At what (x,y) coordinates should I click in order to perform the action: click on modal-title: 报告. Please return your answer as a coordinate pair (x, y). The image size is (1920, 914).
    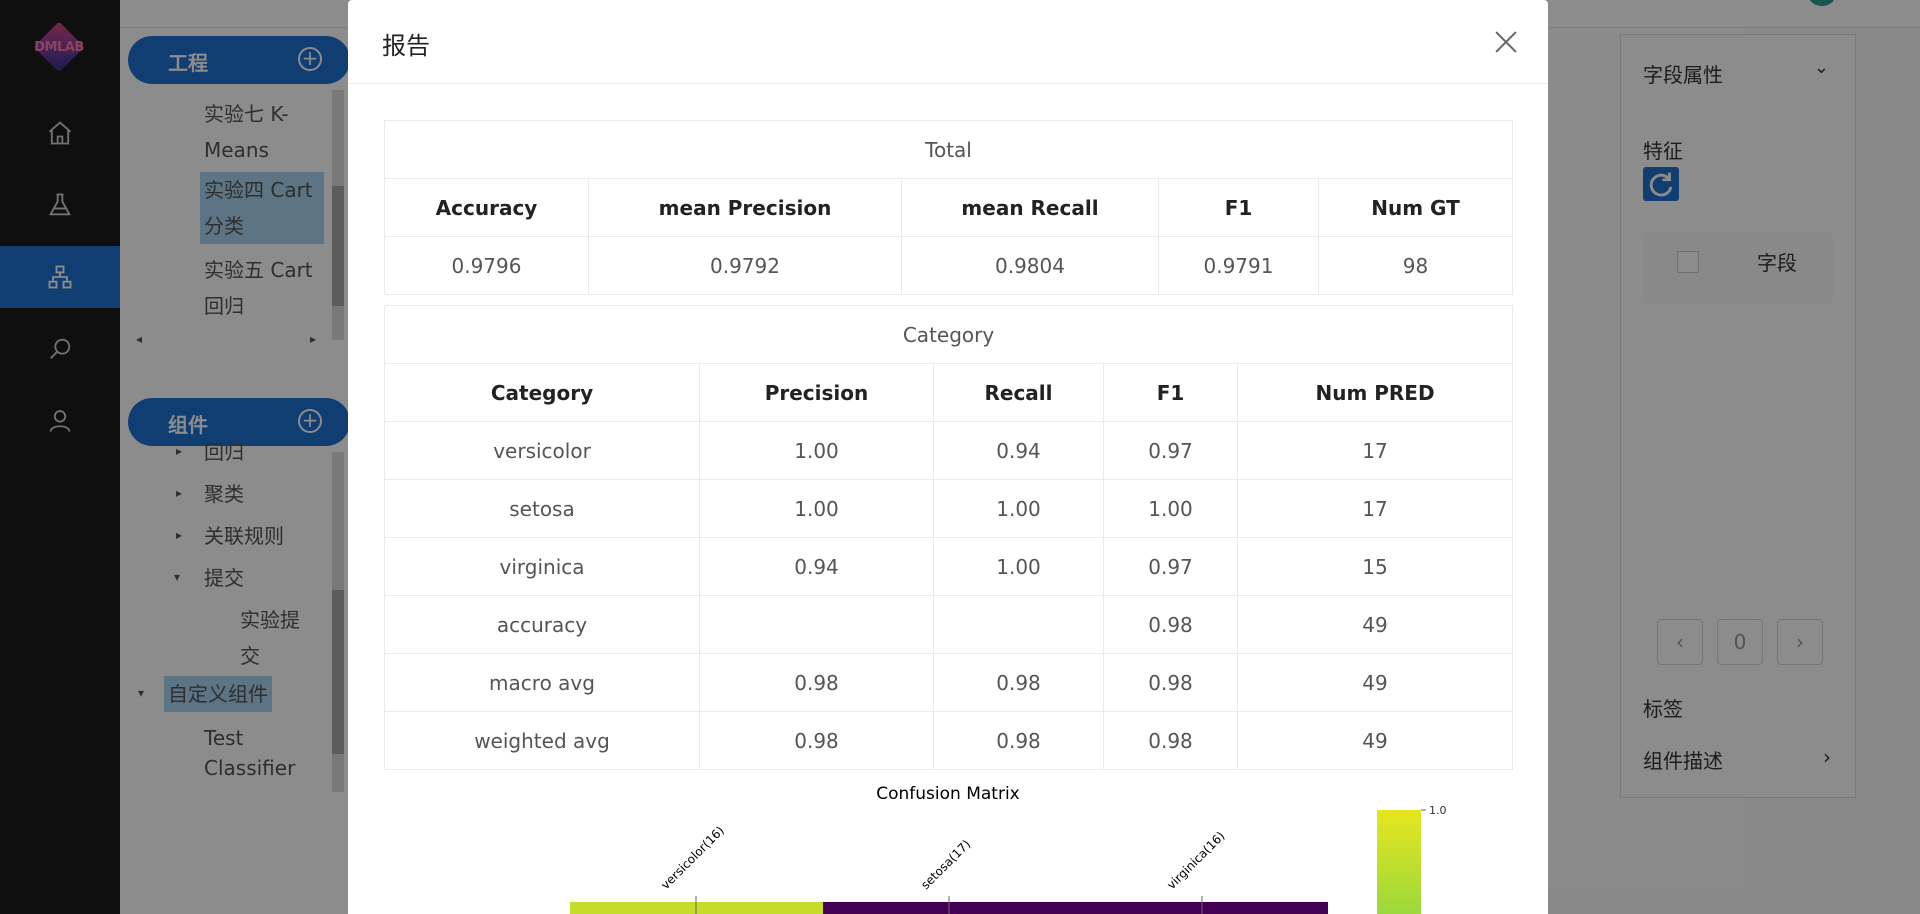
    Looking at the image, I should click on (406, 46).